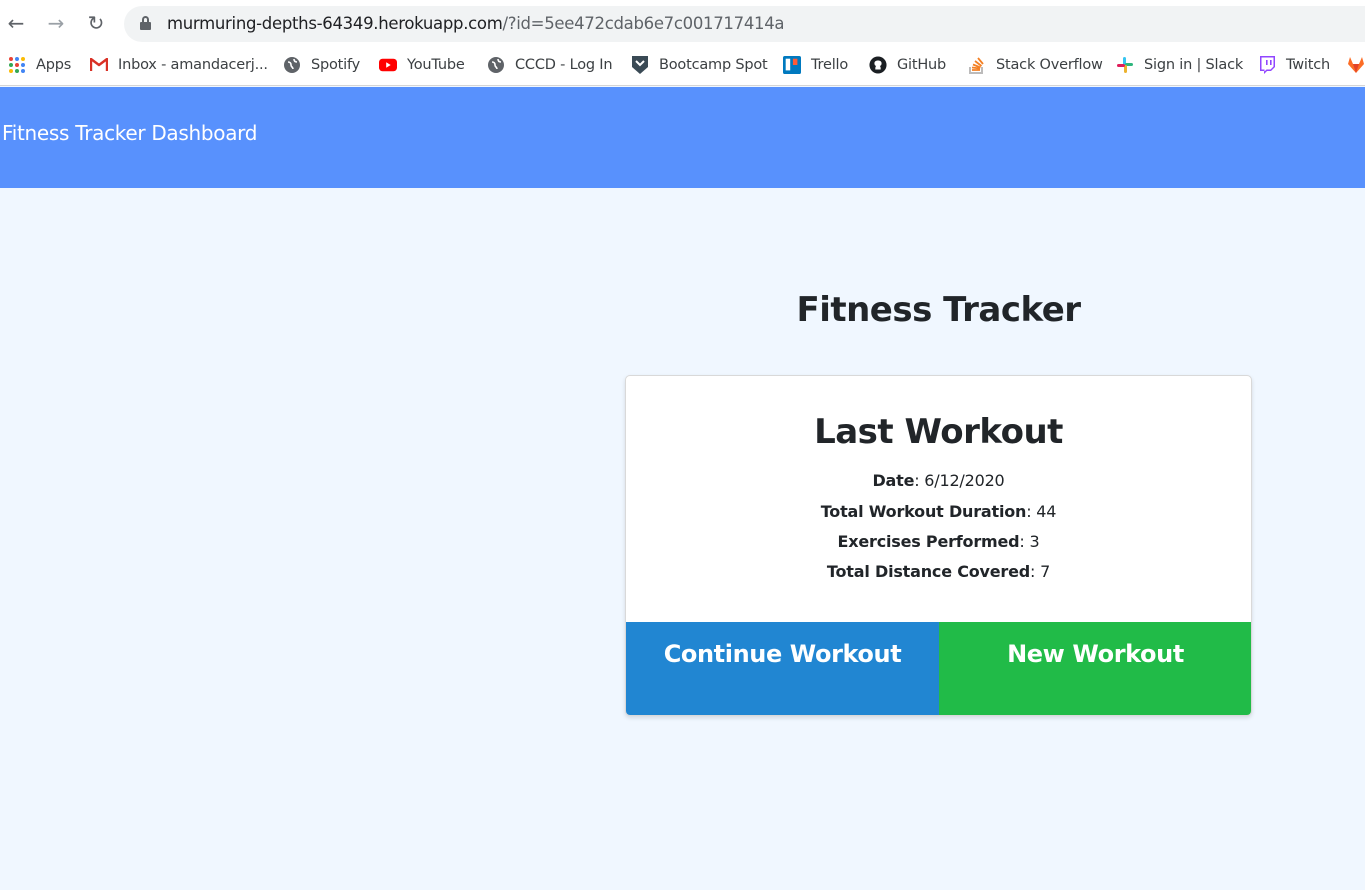  I want to click on bookmark-cccd: CCCD - Log In, so click(550, 65).